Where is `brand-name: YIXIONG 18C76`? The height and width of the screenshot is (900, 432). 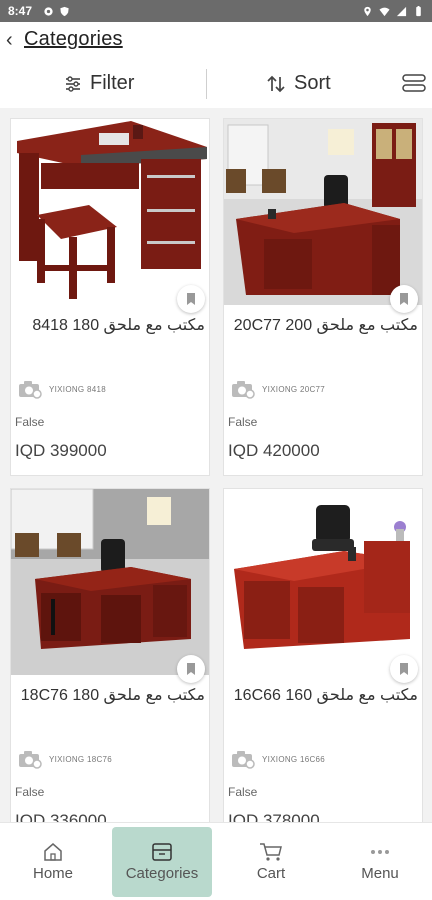 brand-name: YIXIONG 18C76 is located at coordinates (81, 759).